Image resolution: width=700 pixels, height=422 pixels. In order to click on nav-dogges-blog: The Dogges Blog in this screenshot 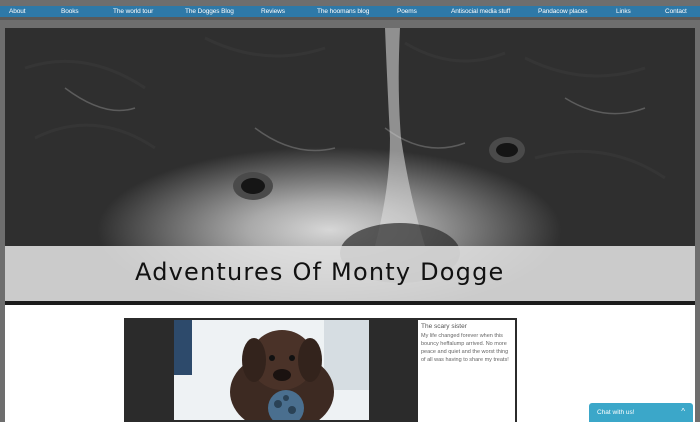, I will do `click(209, 11)`.